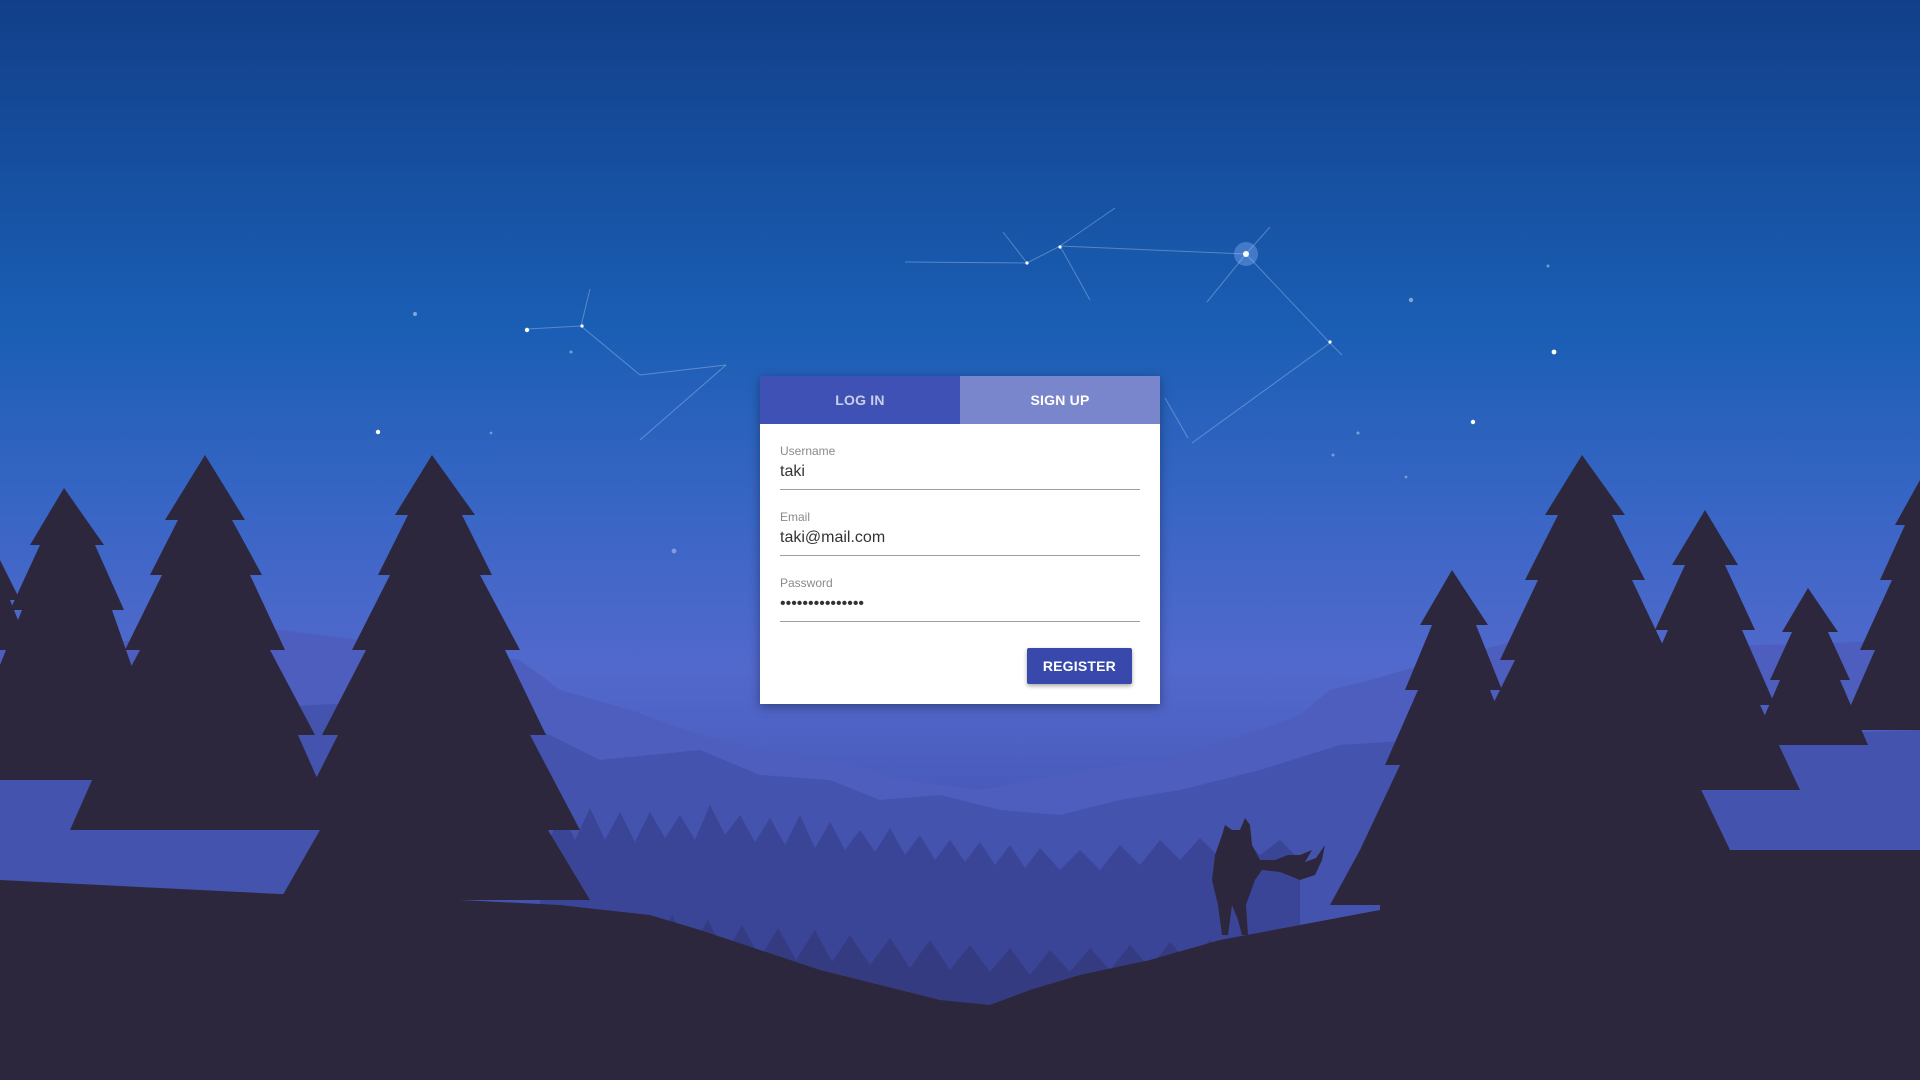 Image resolution: width=1920 pixels, height=1080 pixels. I want to click on email-label: Email, so click(795, 517).